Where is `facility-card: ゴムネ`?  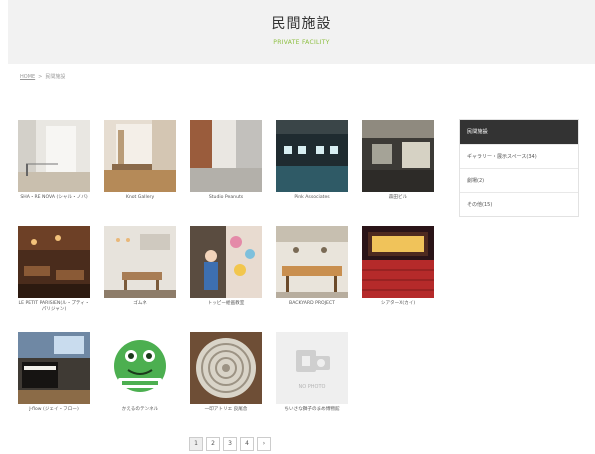 facility-card: ゴムネ is located at coordinates (141, 266).